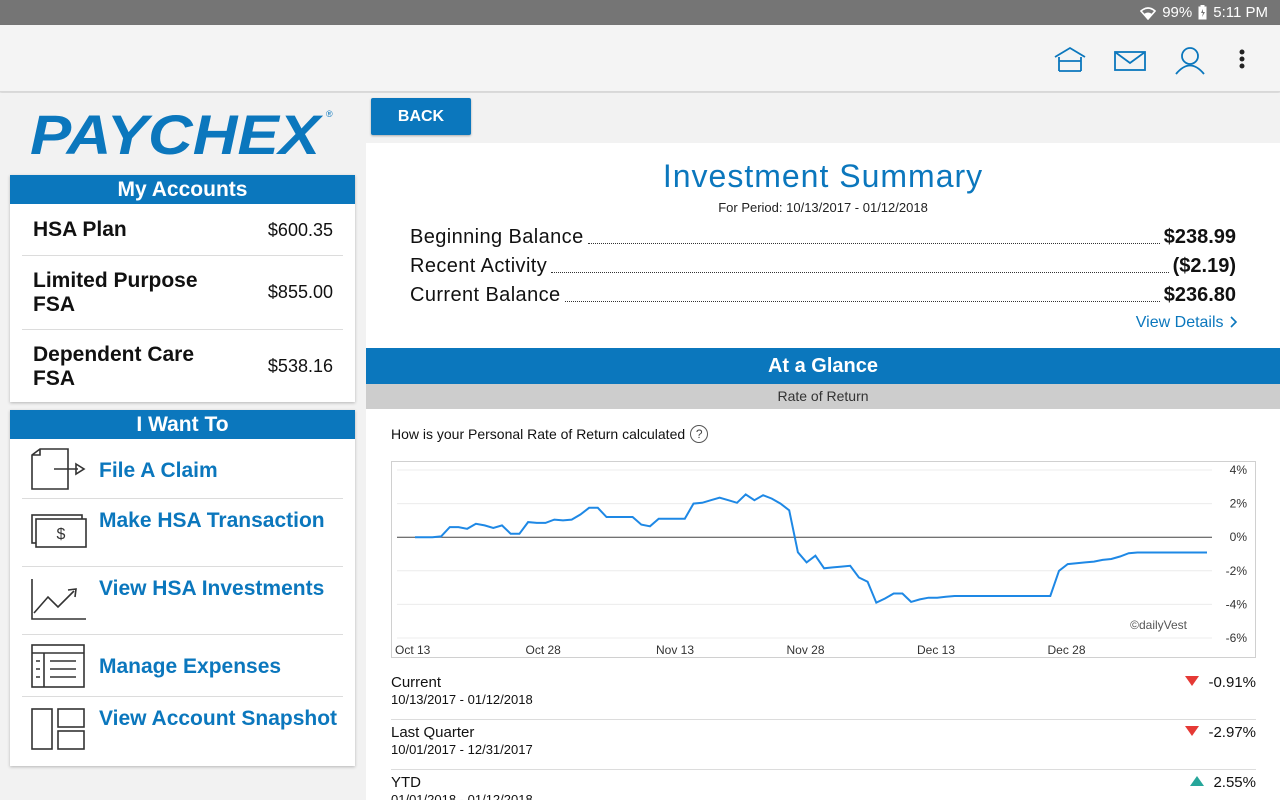  I want to click on y-tick-label: -6%, so click(1237, 638).